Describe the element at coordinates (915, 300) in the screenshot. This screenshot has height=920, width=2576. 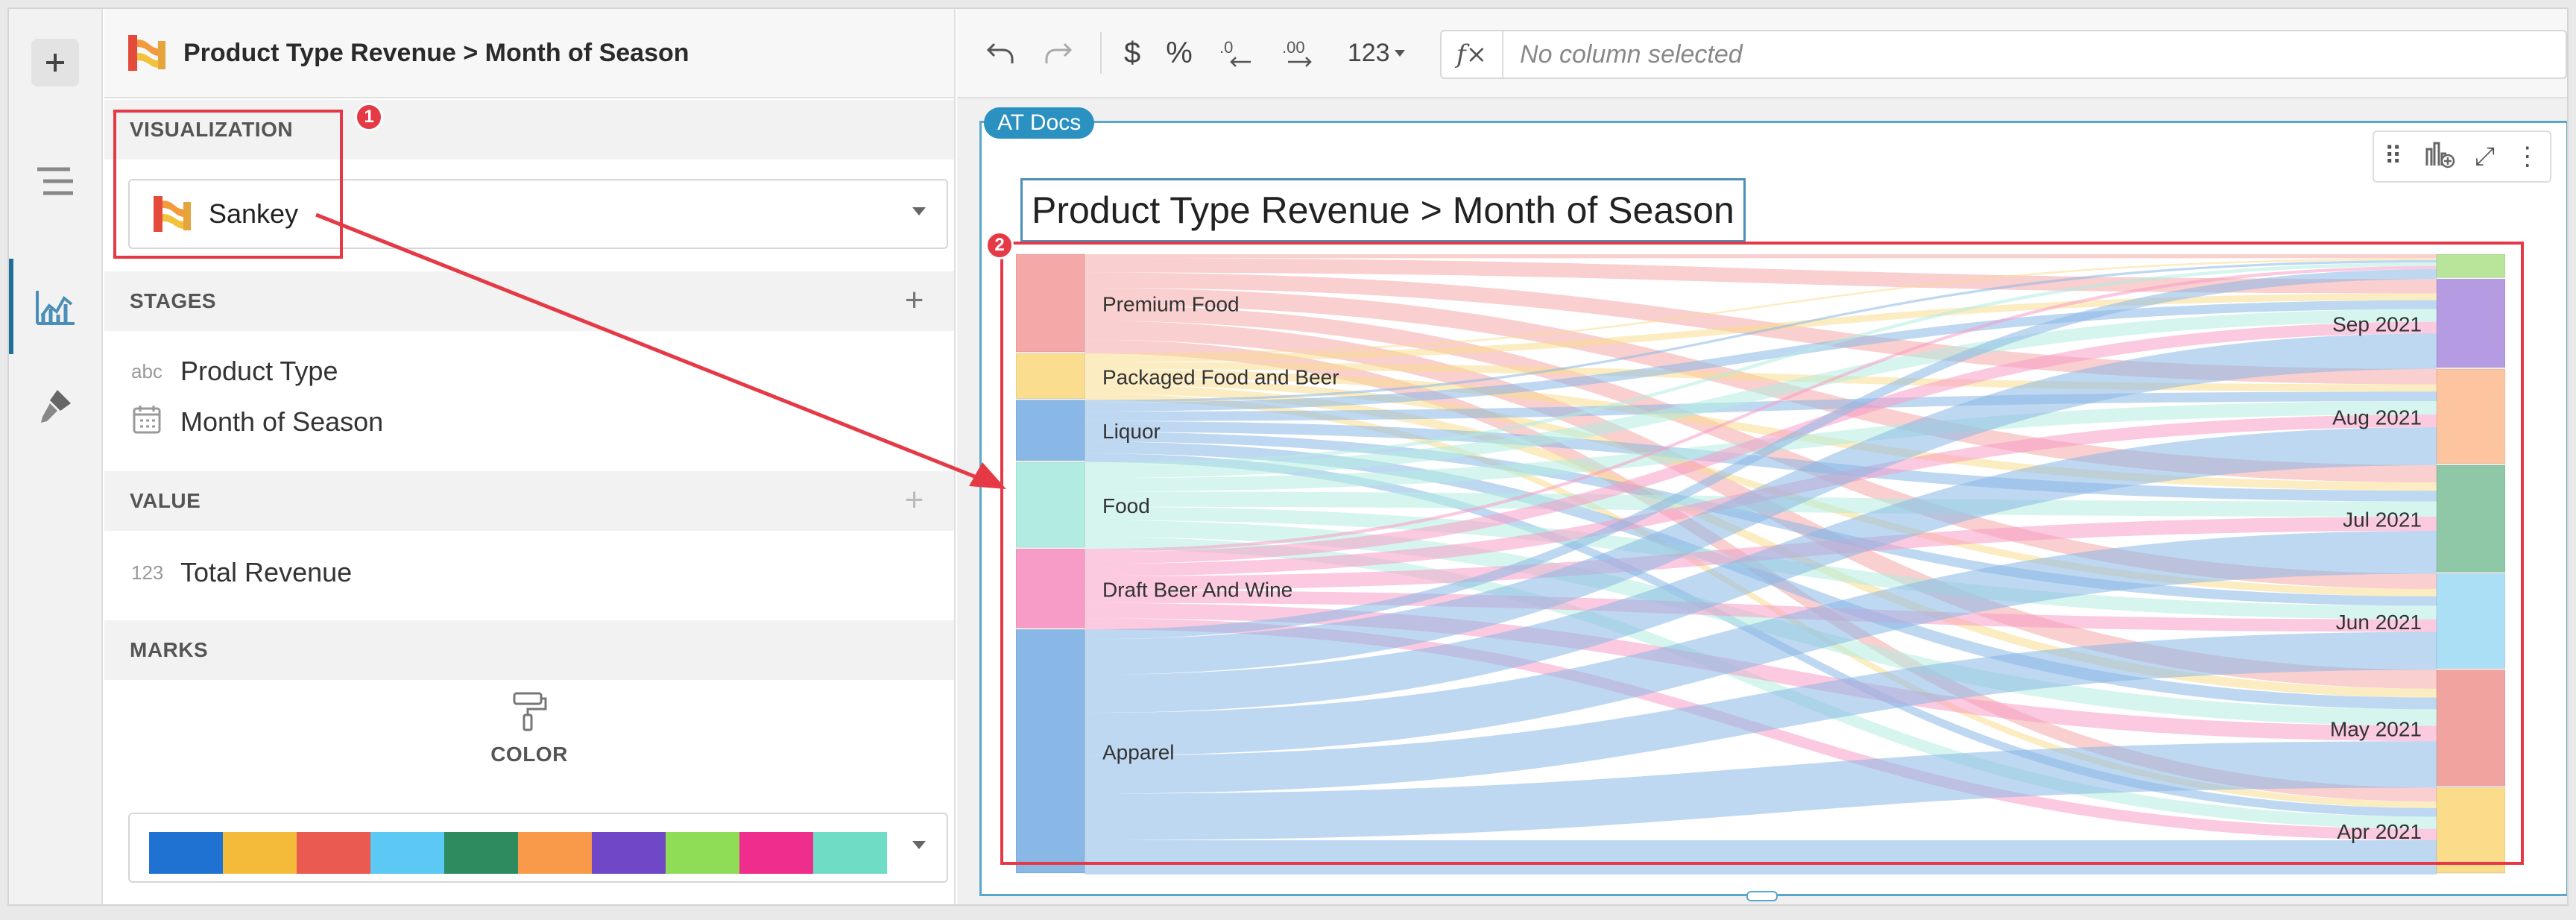
I see `add-stage-button: +` at that location.